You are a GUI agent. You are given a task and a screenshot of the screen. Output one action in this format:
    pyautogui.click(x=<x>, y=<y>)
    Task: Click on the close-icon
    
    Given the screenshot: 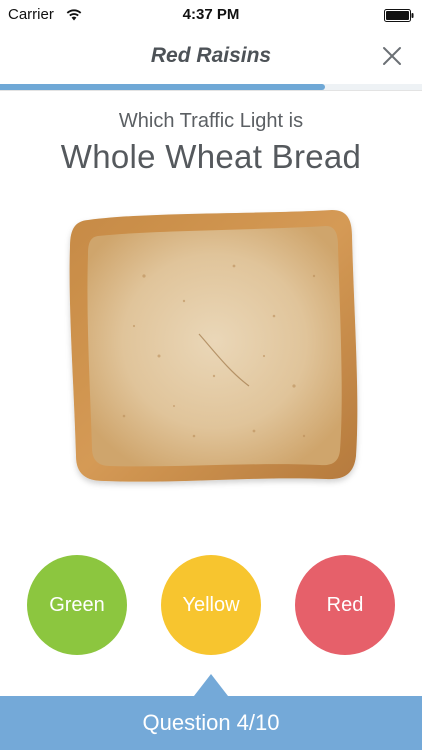 What is the action you would take?
    pyautogui.click(x=392, y=56)
    